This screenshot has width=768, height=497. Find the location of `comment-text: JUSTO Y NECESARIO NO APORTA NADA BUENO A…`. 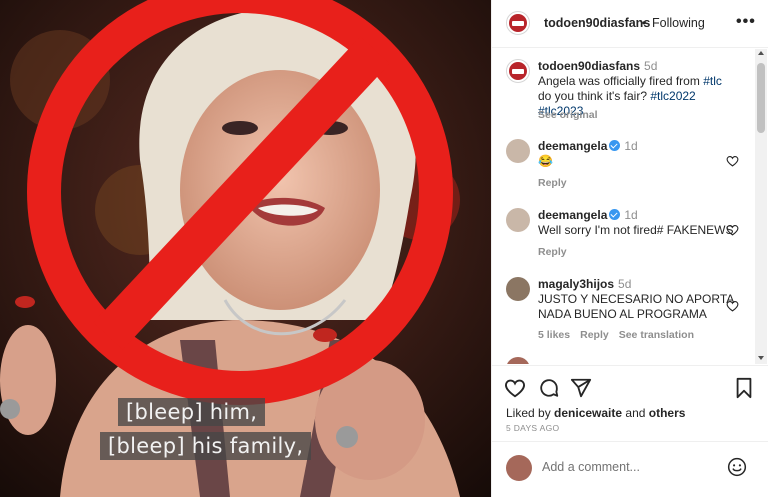

comment-text: JUSTO Y NECESARIO NO APORTA NADA BUENO A… is located at coordinates (636, 306).